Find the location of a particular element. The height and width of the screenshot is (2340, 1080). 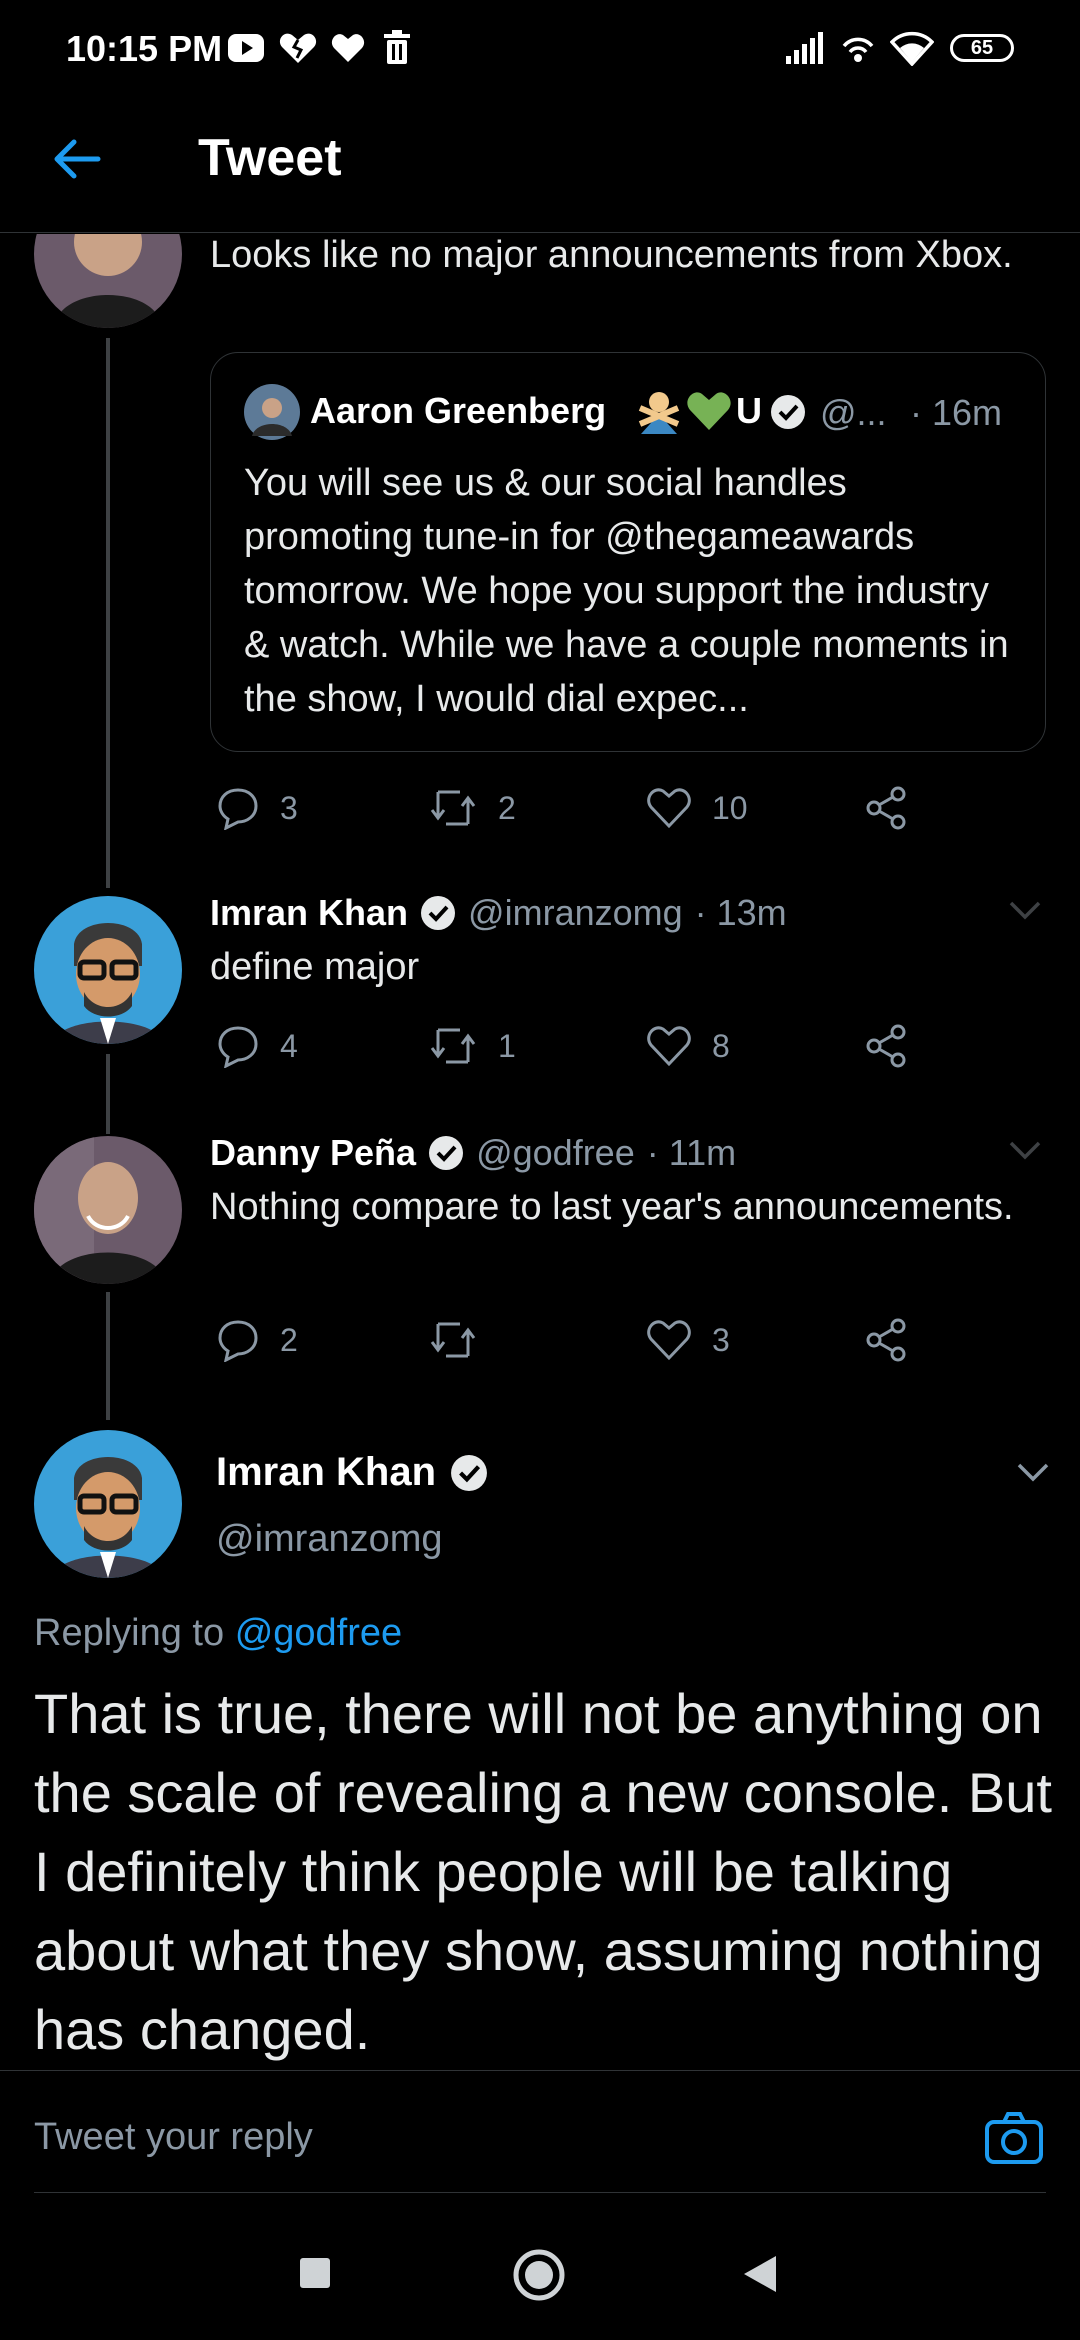

back-button is located at coordinates (760, 2276).